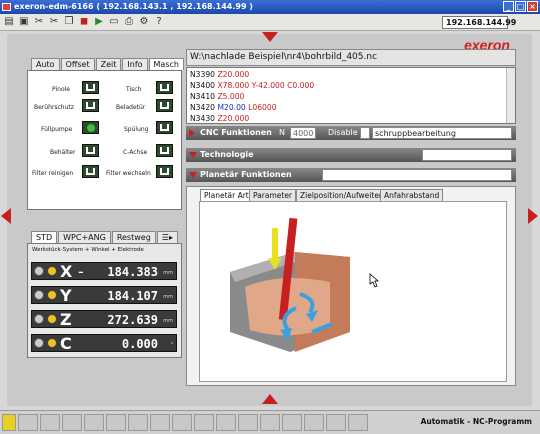 The image size is (540, 434). I want to click on doc-icon: ▤, so click(9, 22).